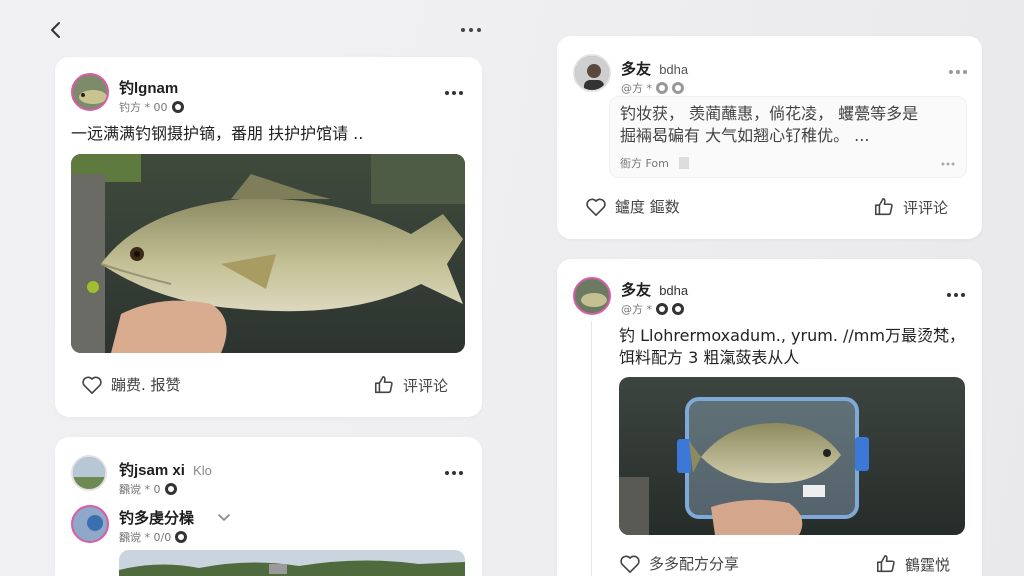 Image resolution: width=1024 pixels, height=576 pixels. Describe the element at coordinates (709, 357) in the screenshot. I see `post-text: 饵料配方 3 粗滊蔹表从人` at that location.